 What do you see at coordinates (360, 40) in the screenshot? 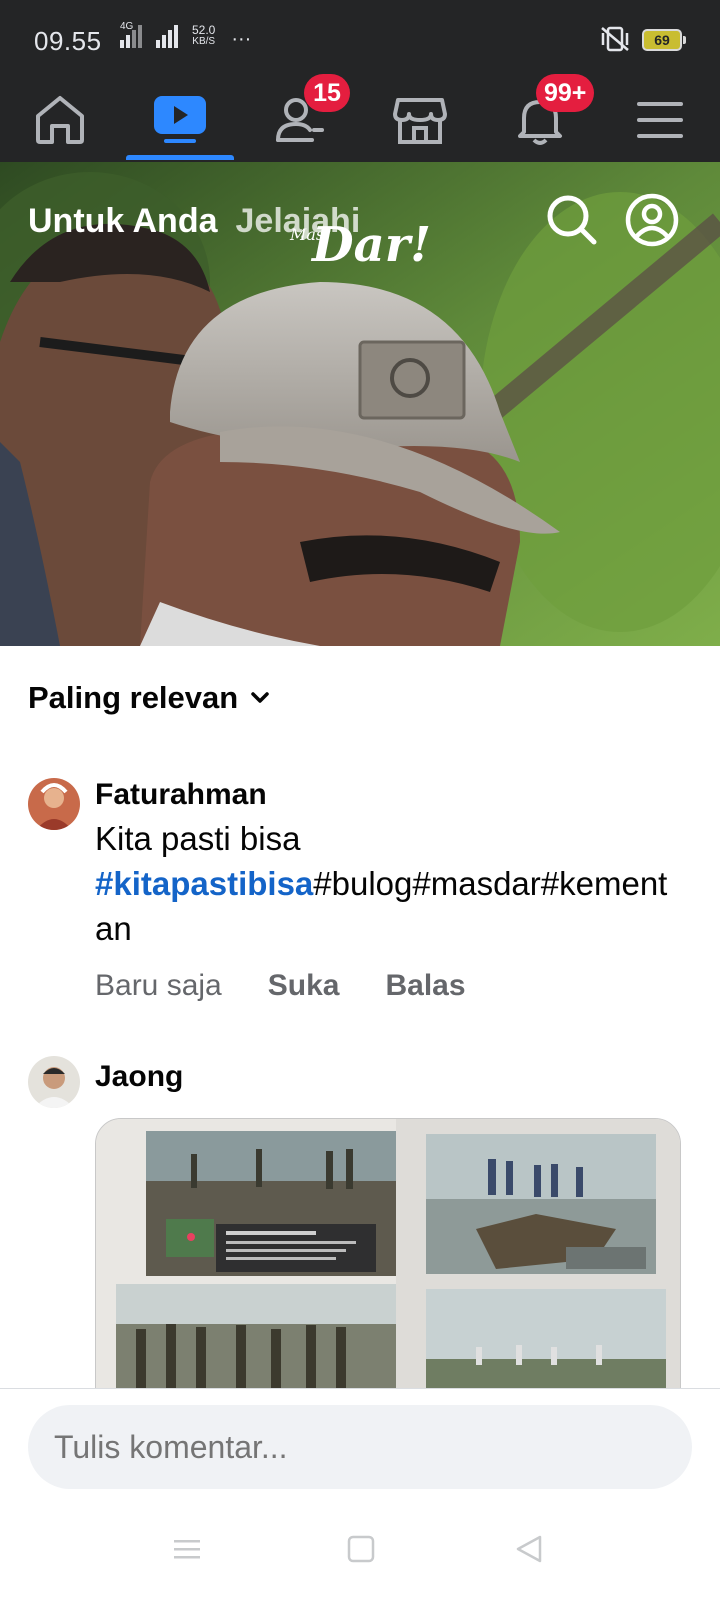
I see `status-bar: 09.55 4G 52.0 KB/S ··· 69` at bounding box center [360, 40].